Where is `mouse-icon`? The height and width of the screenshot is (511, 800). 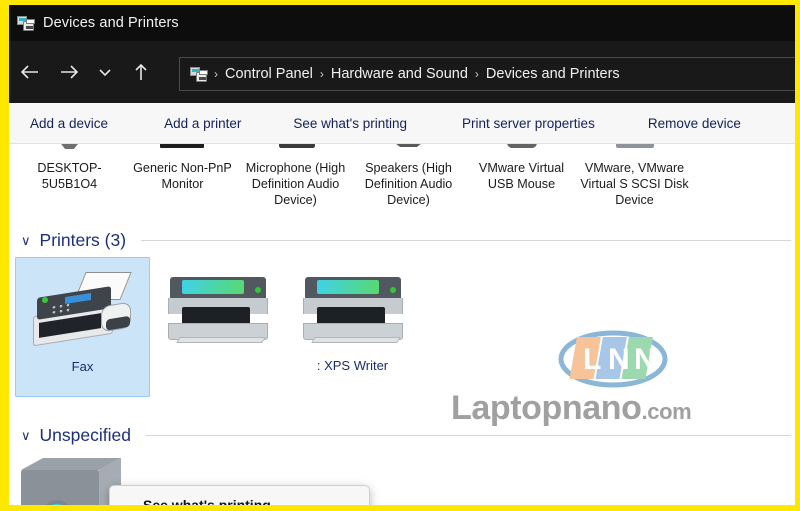 mouse-icon is located at coordinates (522, 150).